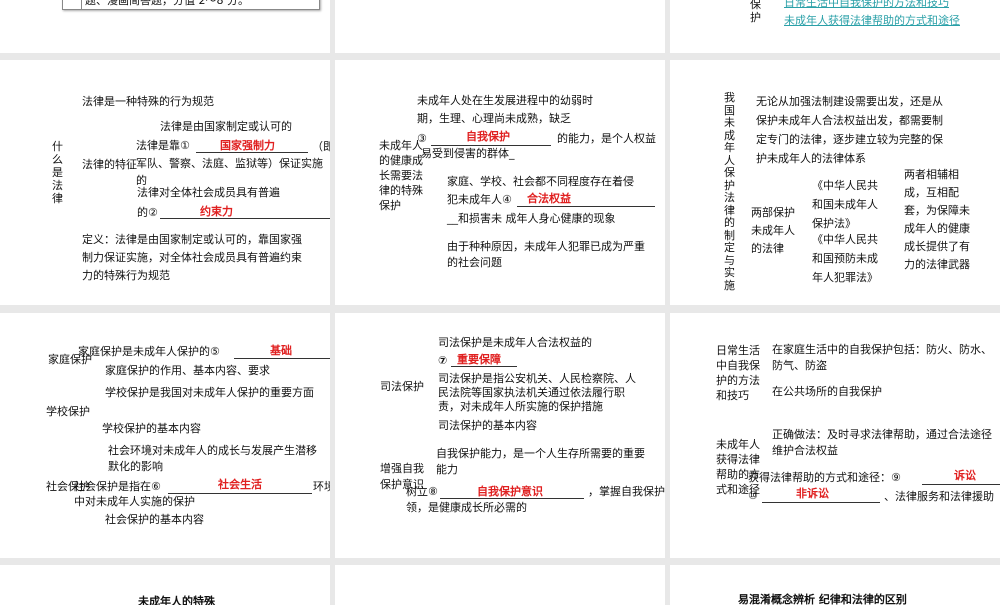 Image resolution: width=1000 pixels, height=605 pixels. I want to click on text-line: 学校保护的基本内容, so click(151, 428).